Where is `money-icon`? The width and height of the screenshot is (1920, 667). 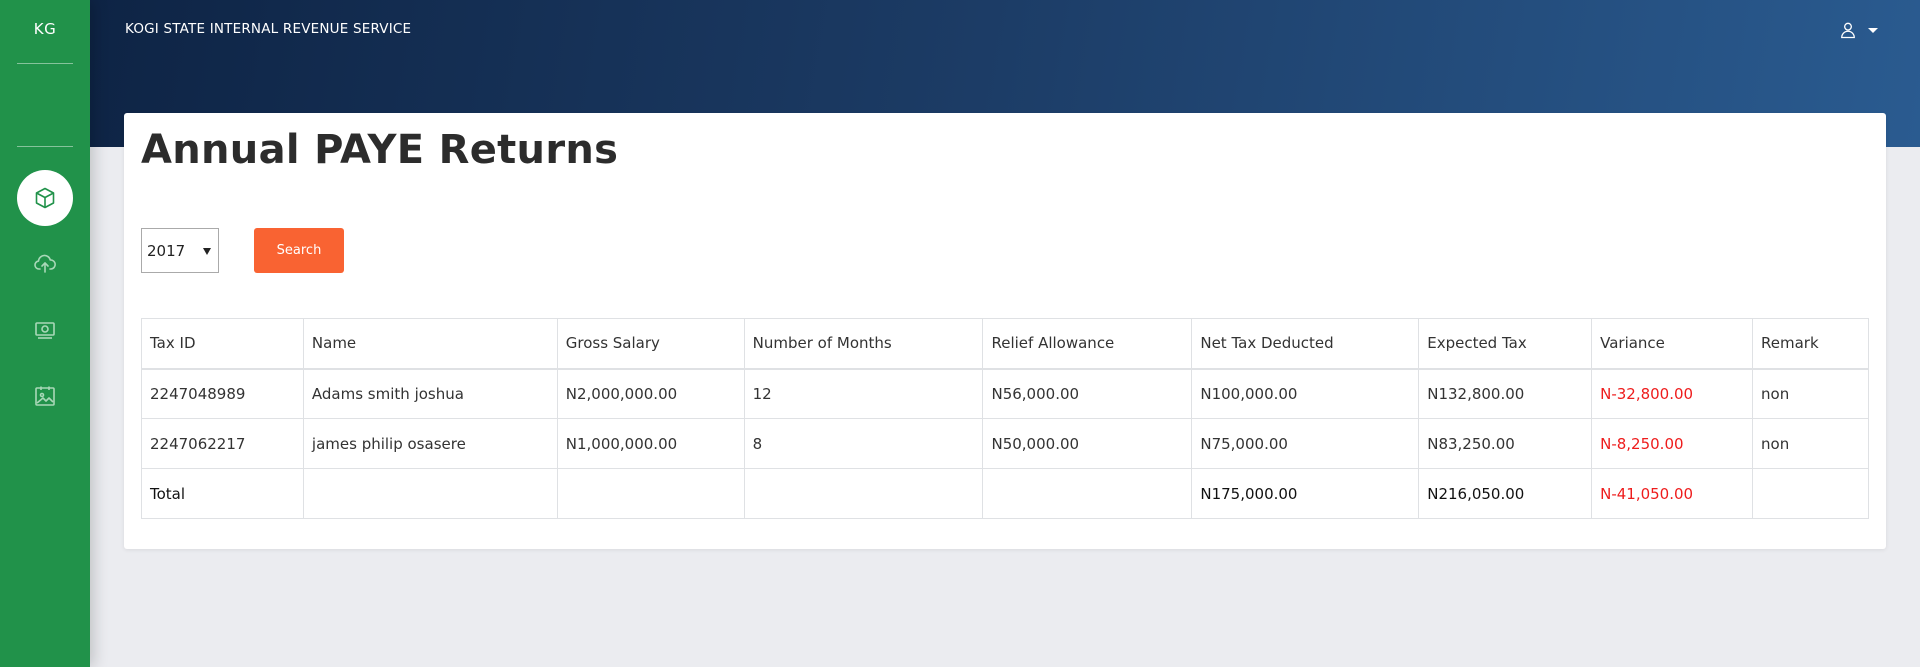 money-icon is located at coordinates (45, 330).